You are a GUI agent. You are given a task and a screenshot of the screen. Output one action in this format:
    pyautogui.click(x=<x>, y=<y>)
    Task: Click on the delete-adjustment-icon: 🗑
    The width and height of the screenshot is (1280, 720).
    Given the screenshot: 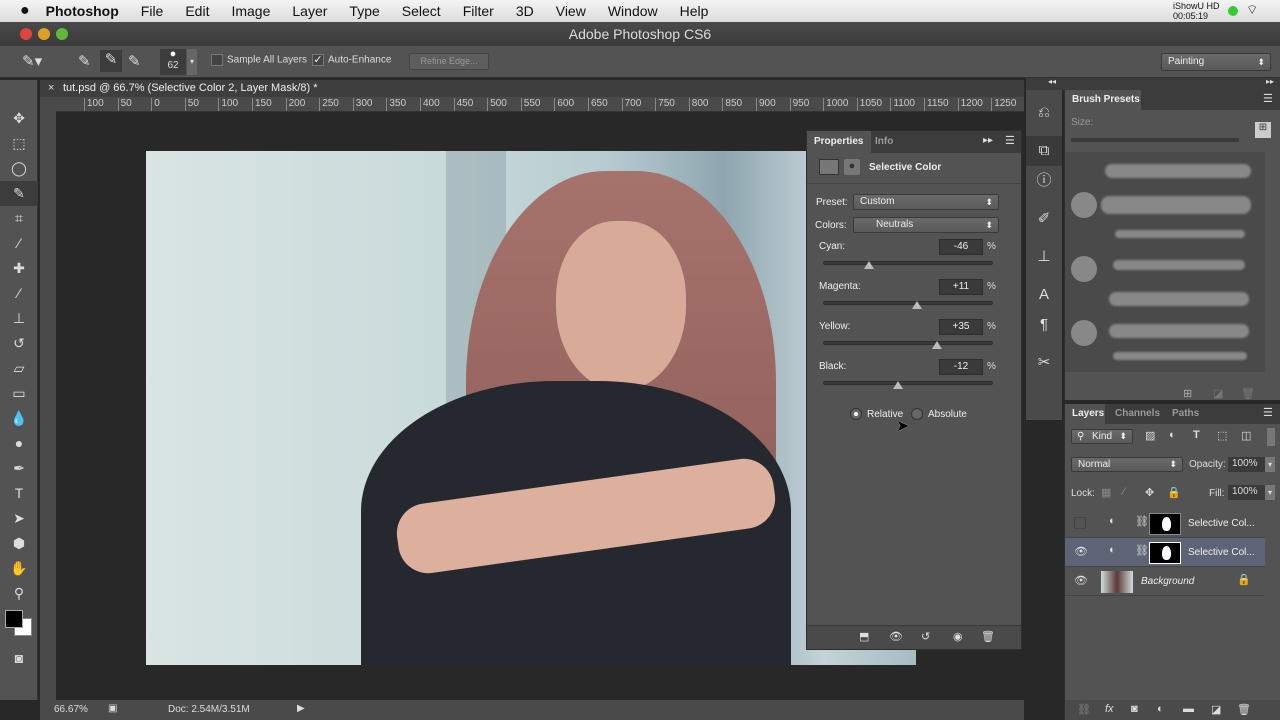 What is the action you would take?
    pyautogui.click(x=988, y=636)
    